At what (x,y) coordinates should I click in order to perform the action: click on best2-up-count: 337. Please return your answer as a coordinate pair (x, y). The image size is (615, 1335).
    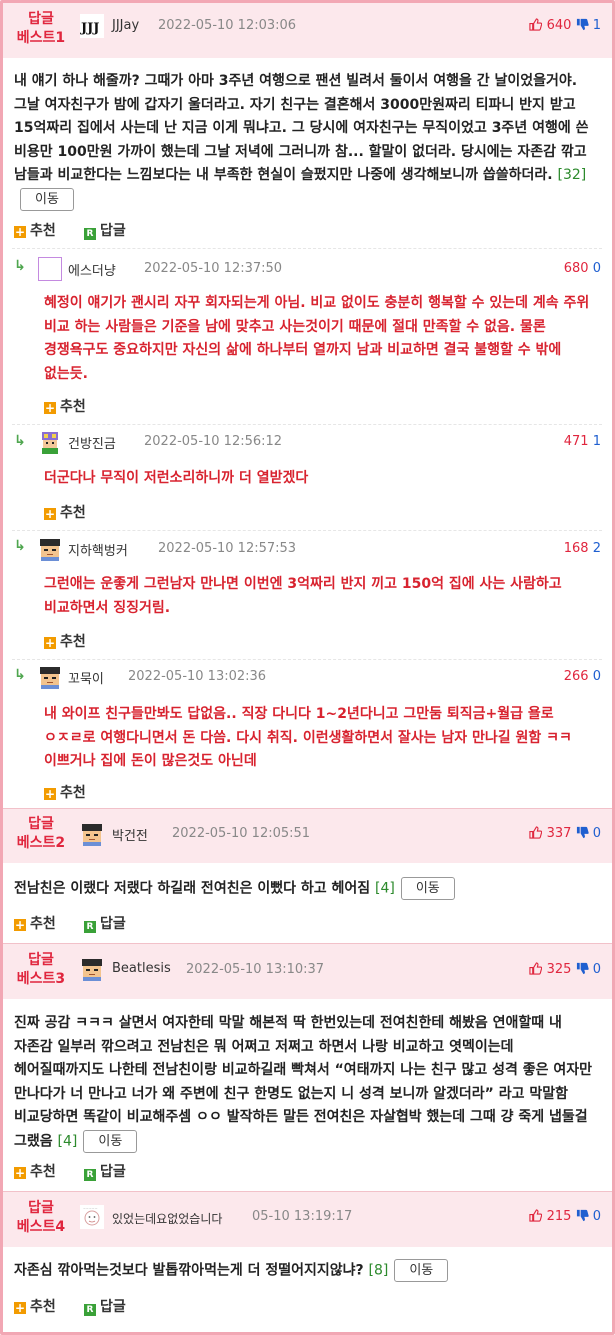
    Looking at the image, I should click on (559, 833).